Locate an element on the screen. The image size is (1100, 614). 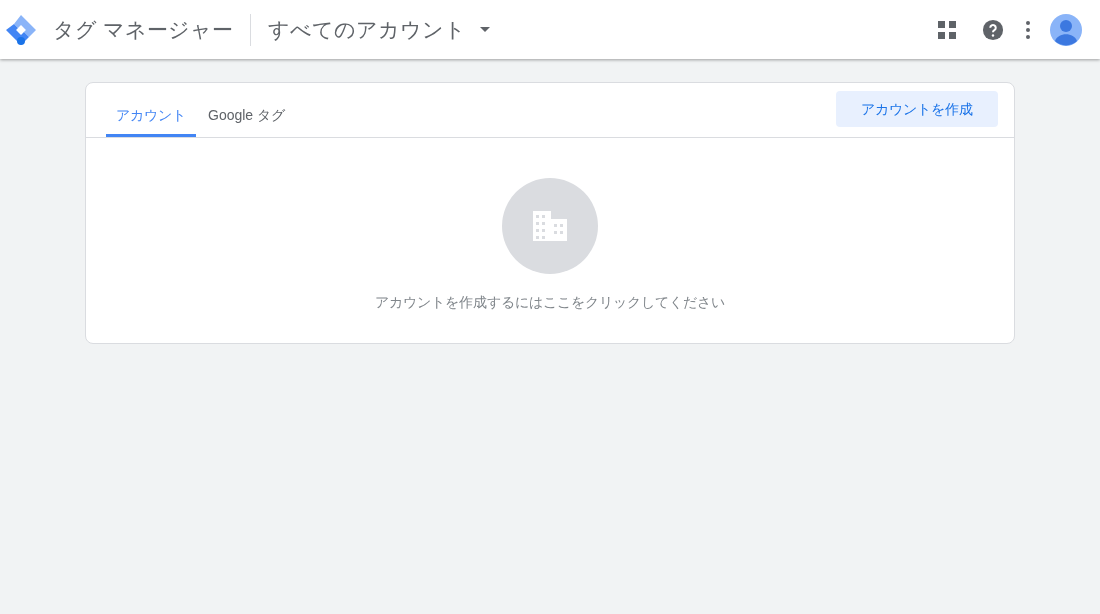
help-icon is located at coordinates (993, 29).